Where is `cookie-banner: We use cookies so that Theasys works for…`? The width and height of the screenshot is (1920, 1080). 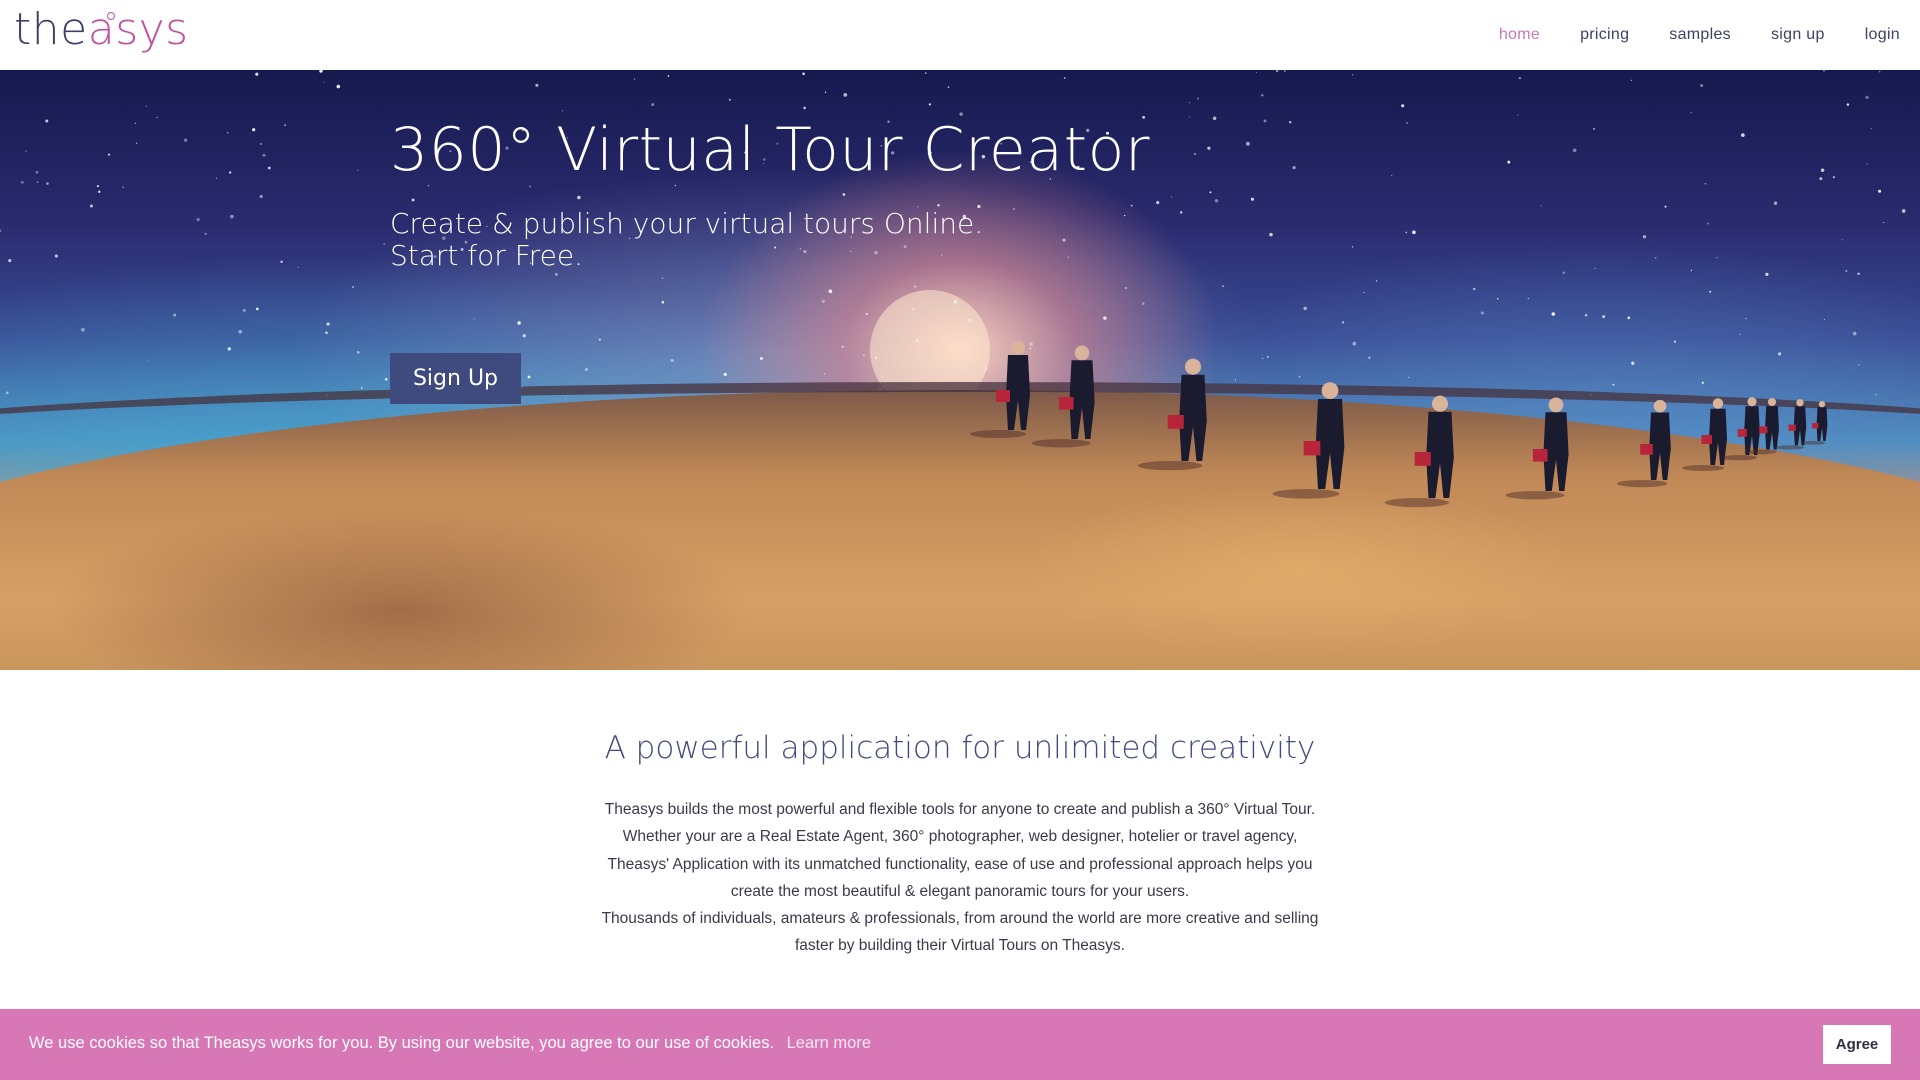 cookie-banner: We use cookies so that Theasys works for… is located at coordinates (960, 1044).